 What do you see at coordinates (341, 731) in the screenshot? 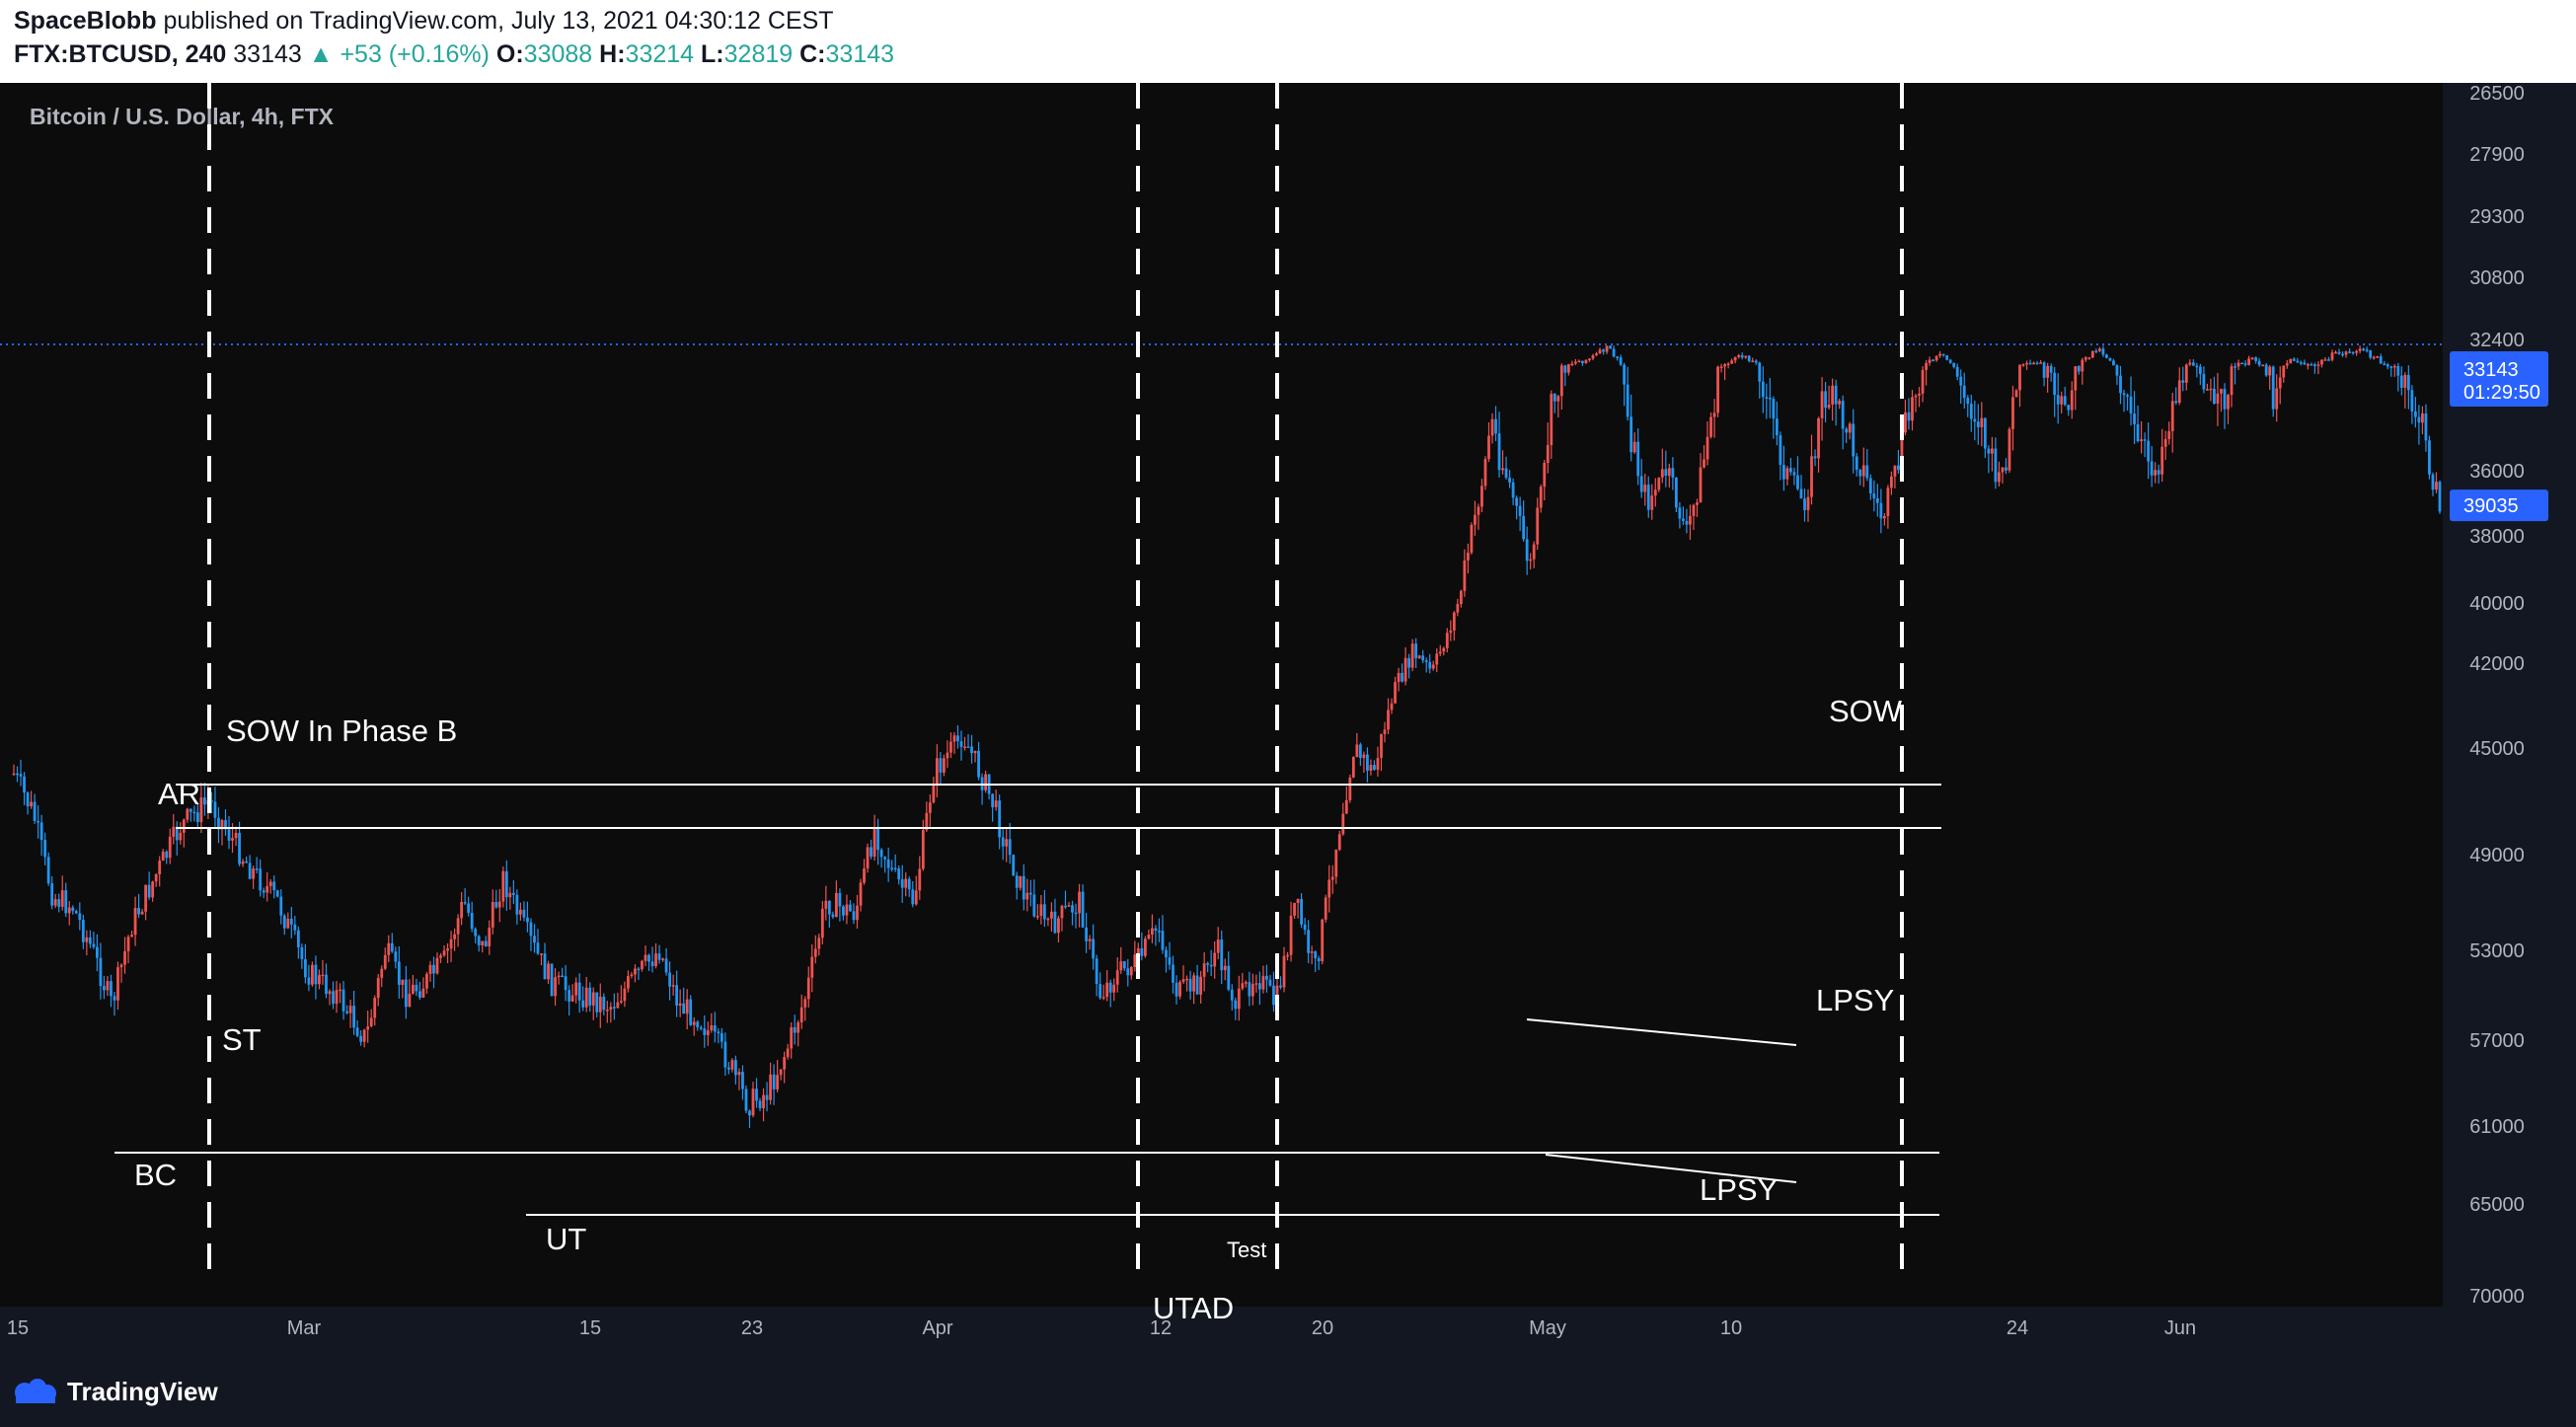
I see `wyckoff-annotation: SOW In Phase B` at bounding box center [341, 731].